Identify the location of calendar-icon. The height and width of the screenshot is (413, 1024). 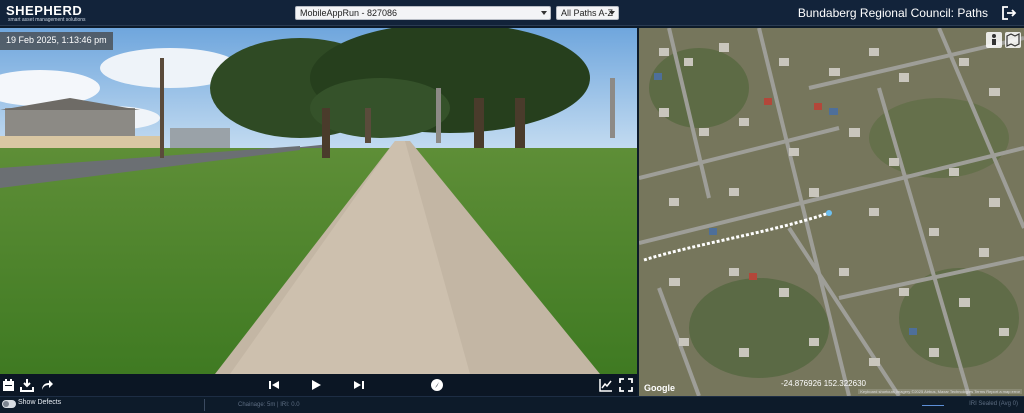
(9, 385).